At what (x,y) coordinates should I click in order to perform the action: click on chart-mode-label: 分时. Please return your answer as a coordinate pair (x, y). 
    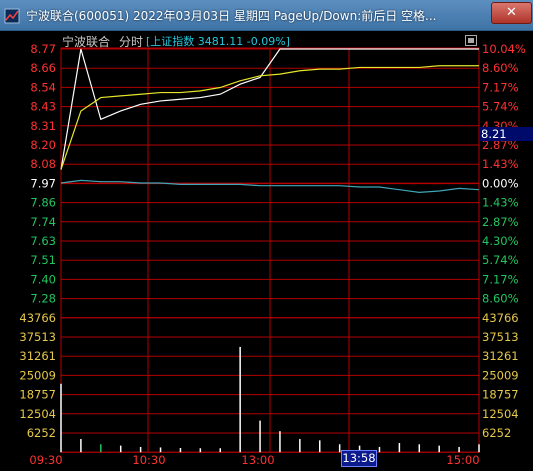
    Looking at the image, I should click on (131, 42).